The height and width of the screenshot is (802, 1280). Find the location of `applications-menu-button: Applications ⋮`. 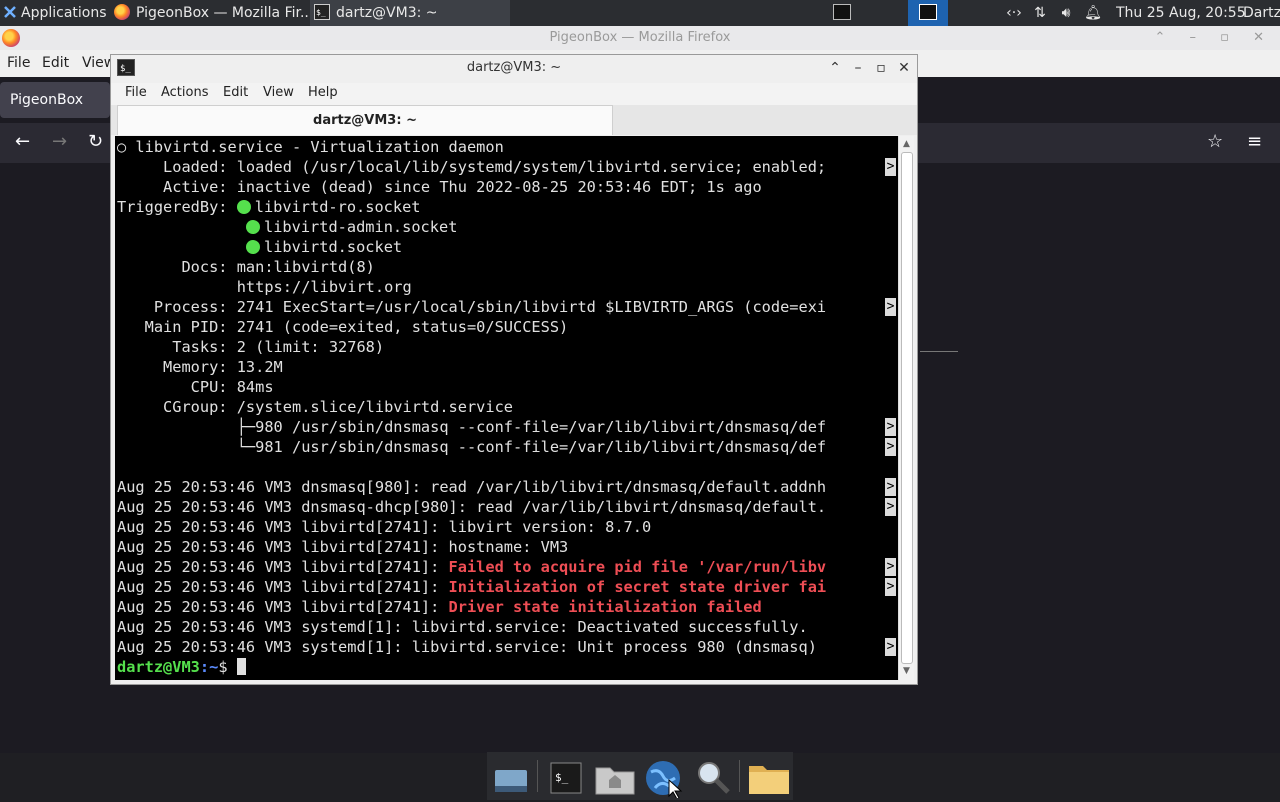

applications-menu-button: Applications ⋮ is located at coordinates (54, 13).